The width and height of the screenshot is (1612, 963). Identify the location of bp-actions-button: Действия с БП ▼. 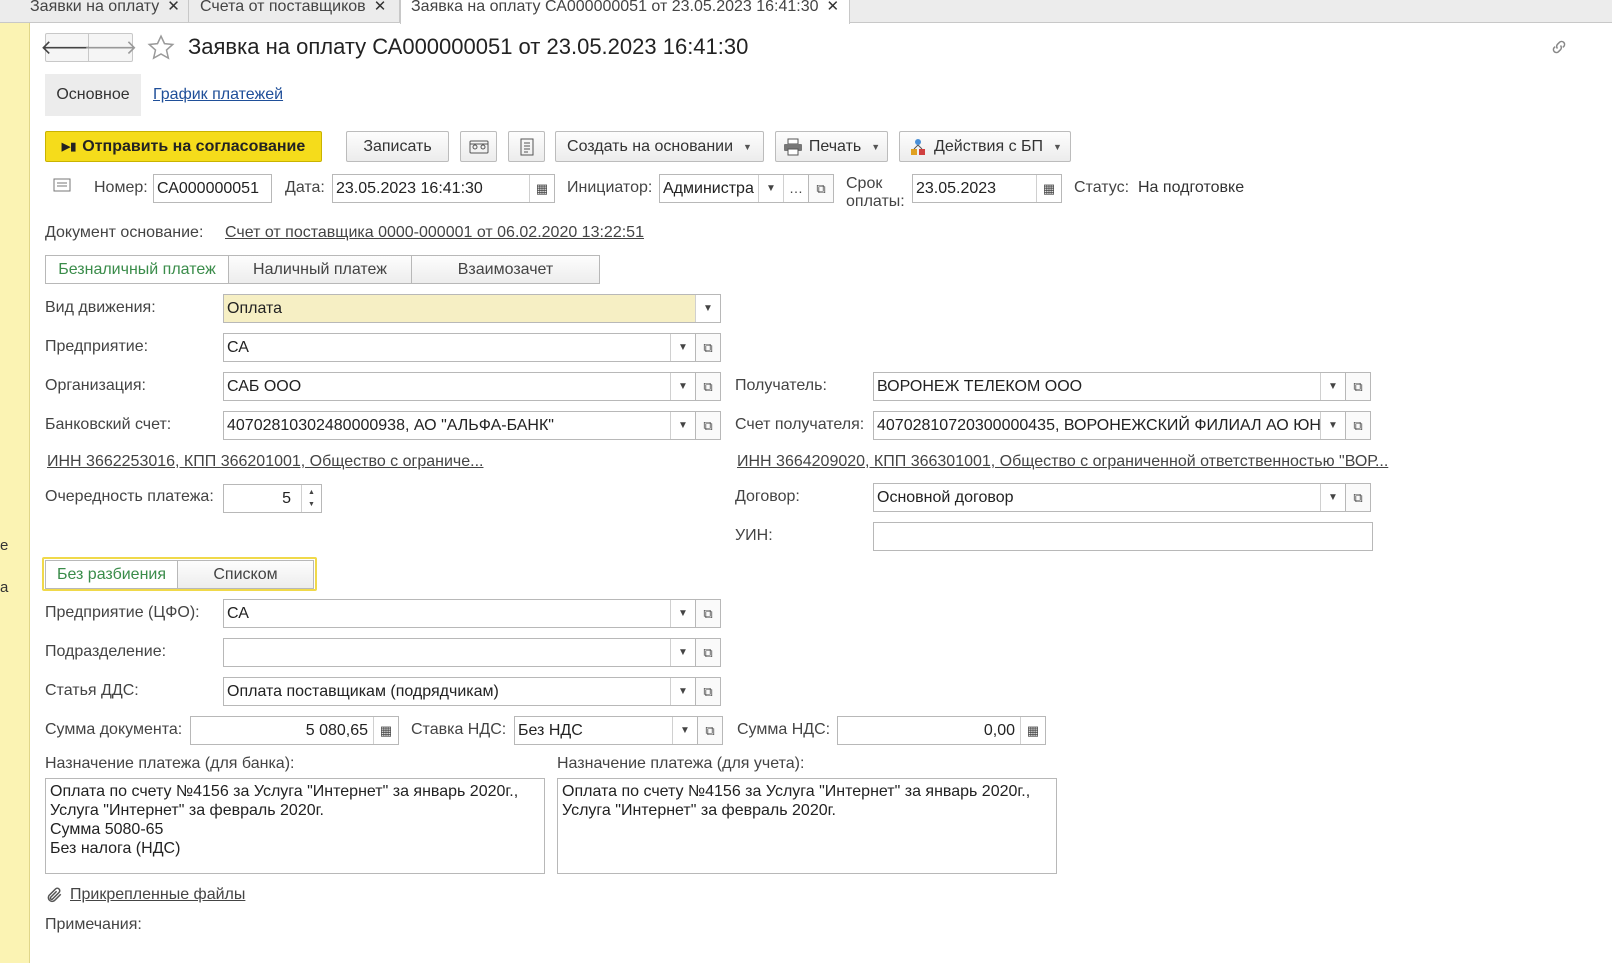
(985, 146).